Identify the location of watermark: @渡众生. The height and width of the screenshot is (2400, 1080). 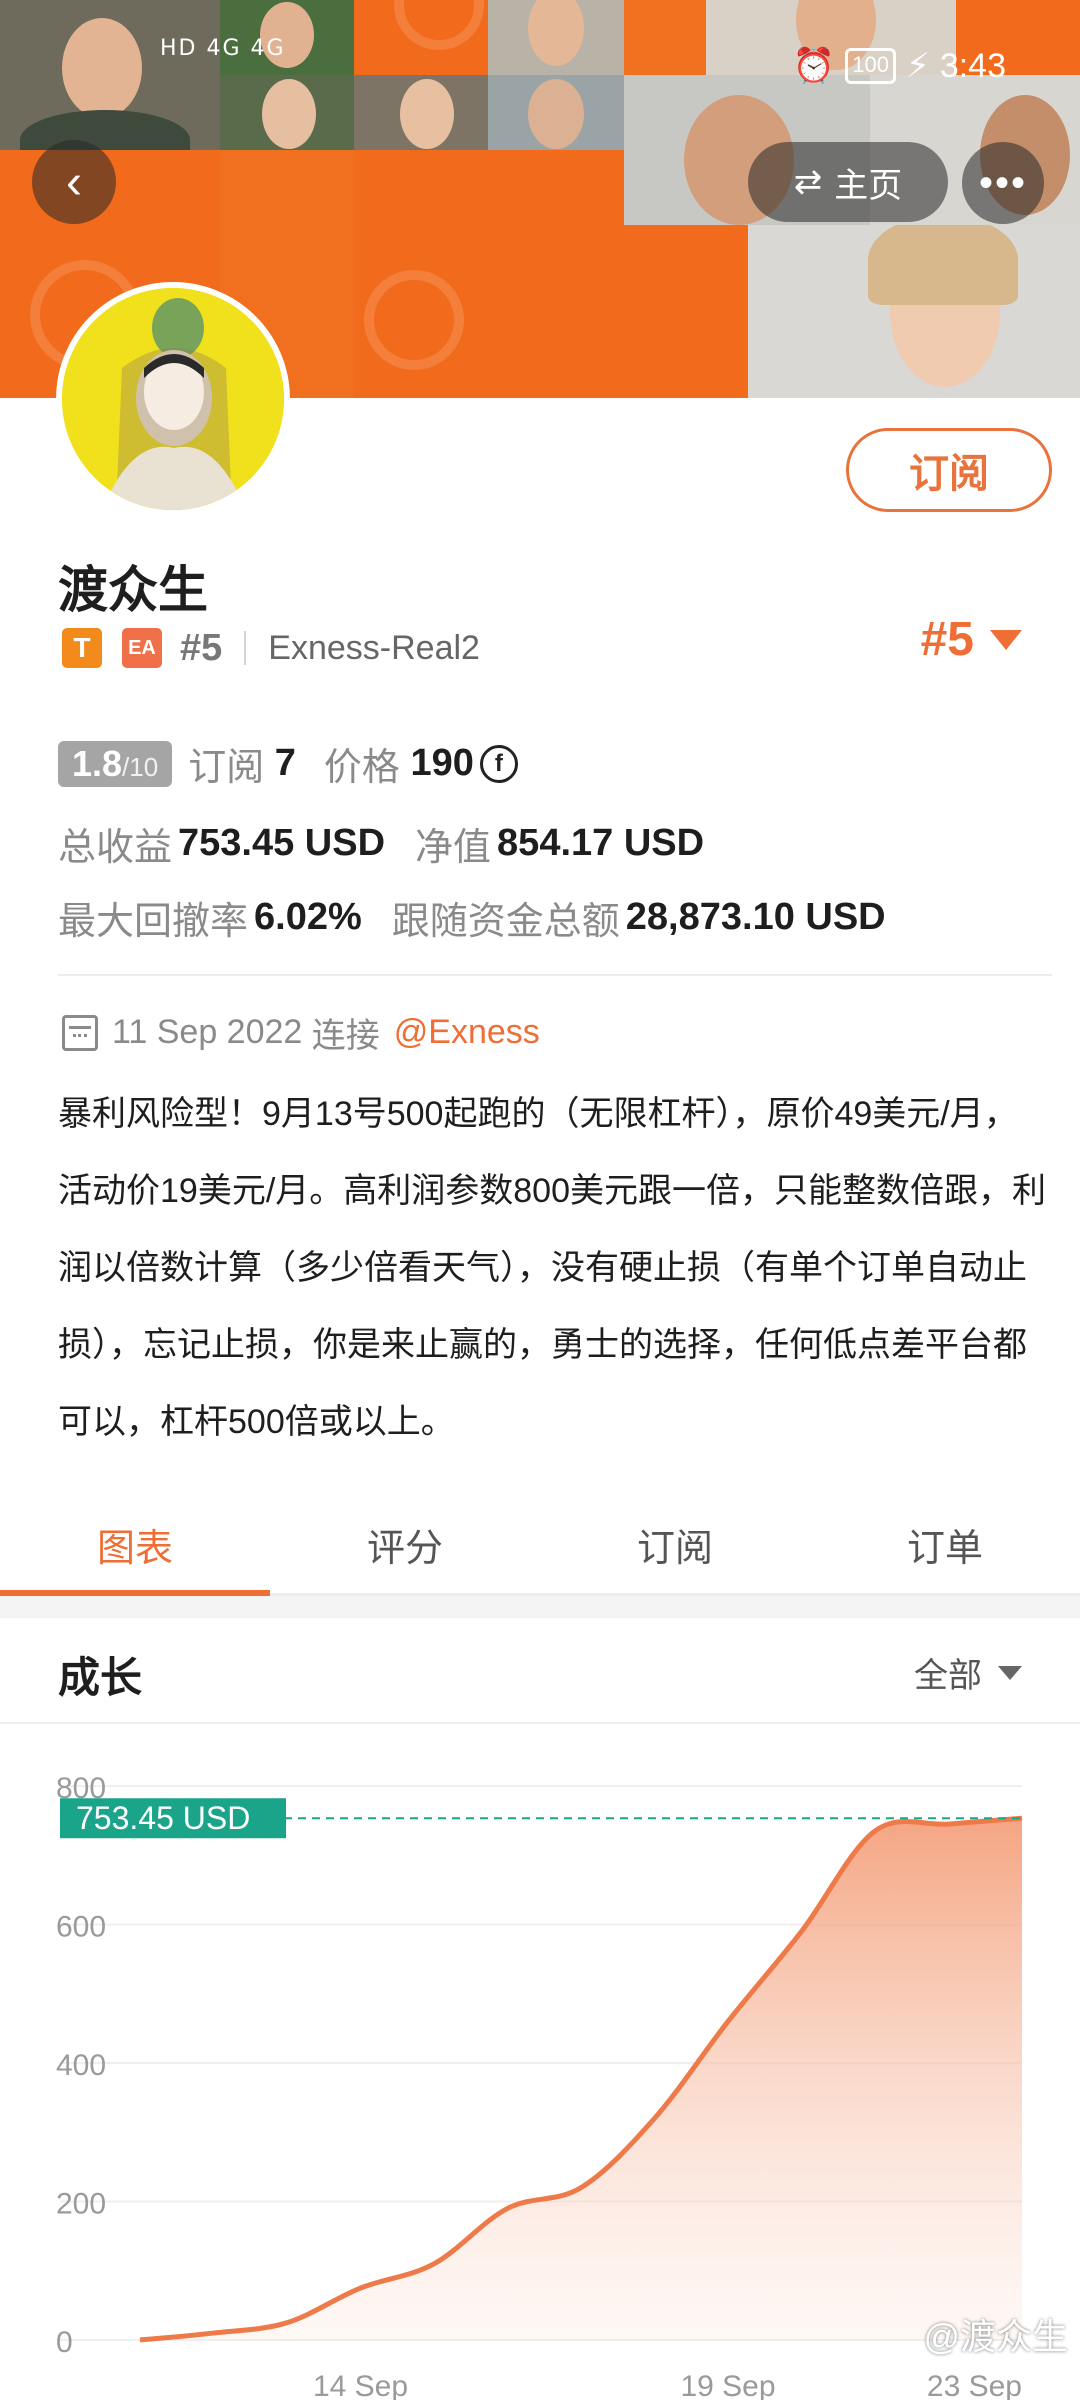
(995, 2334).